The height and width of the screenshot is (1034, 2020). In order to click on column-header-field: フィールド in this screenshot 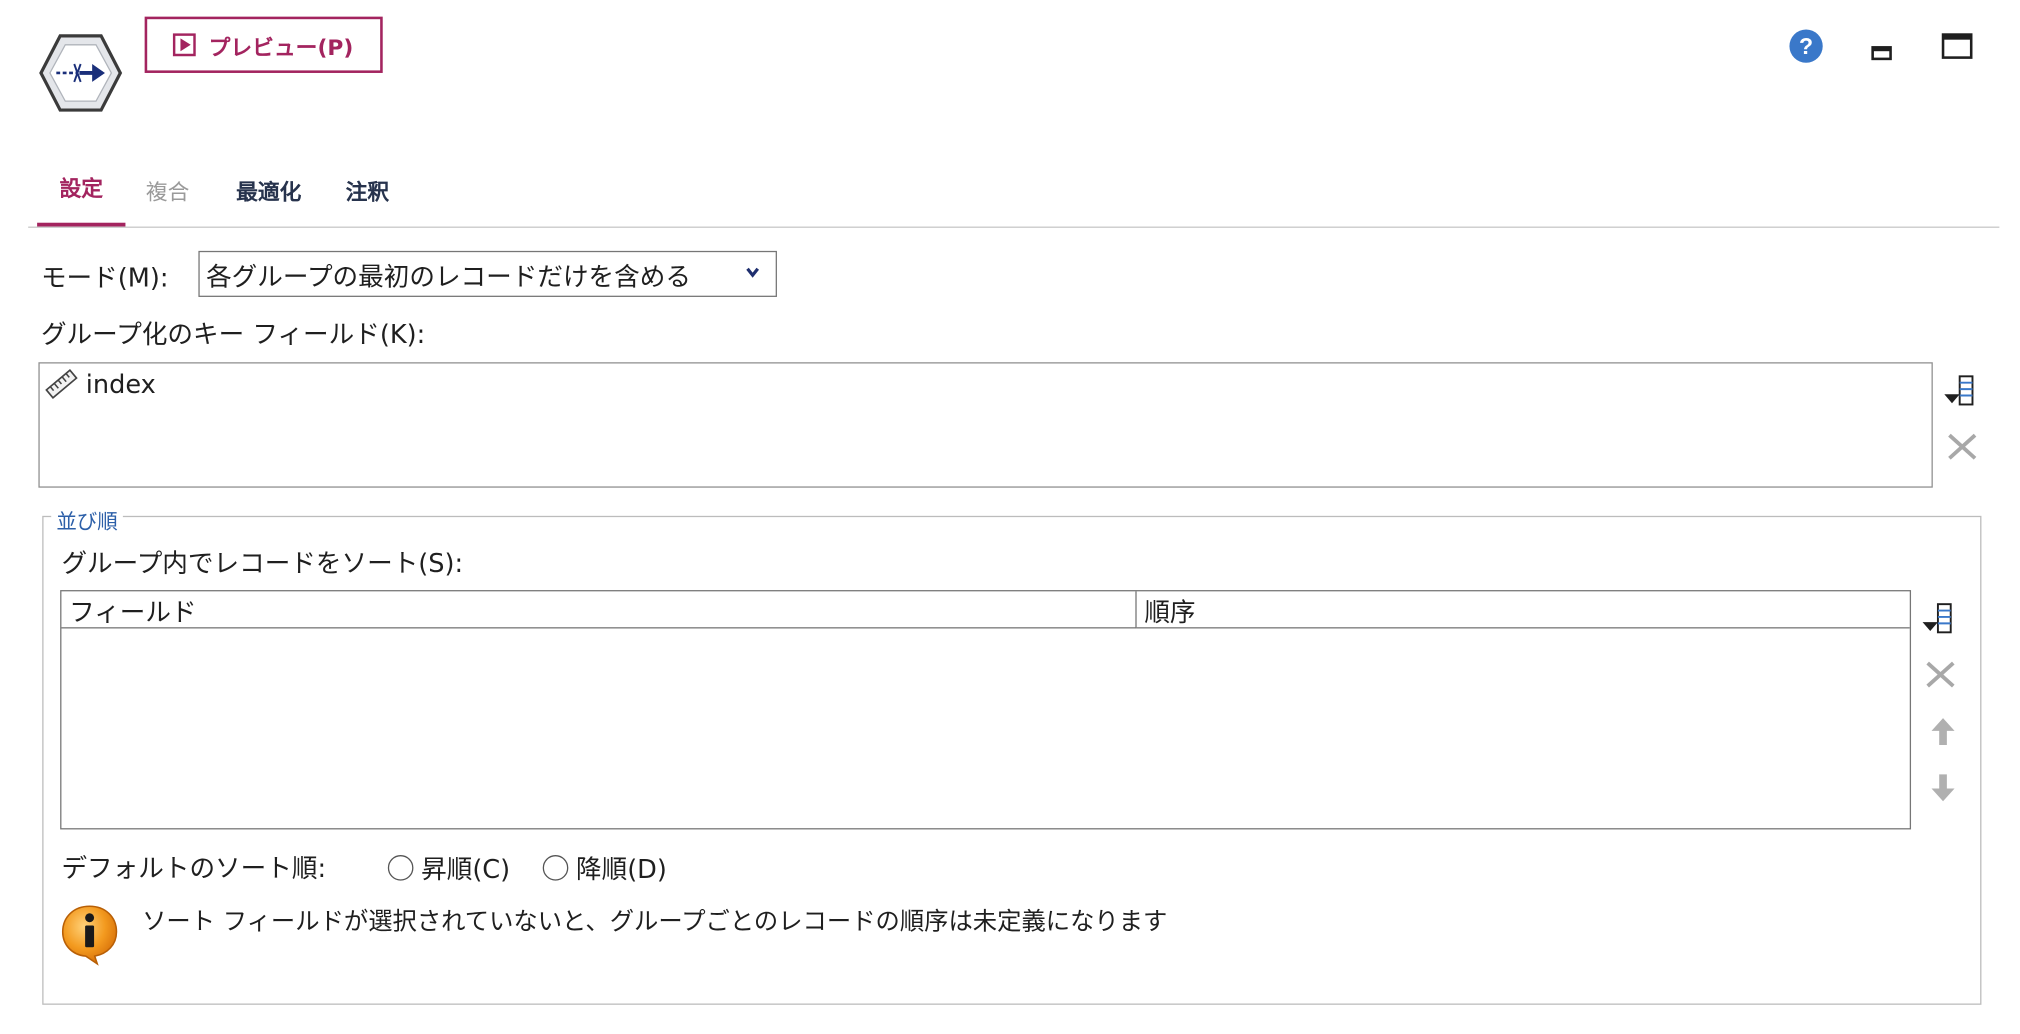, I will do `click(599, 610)`.